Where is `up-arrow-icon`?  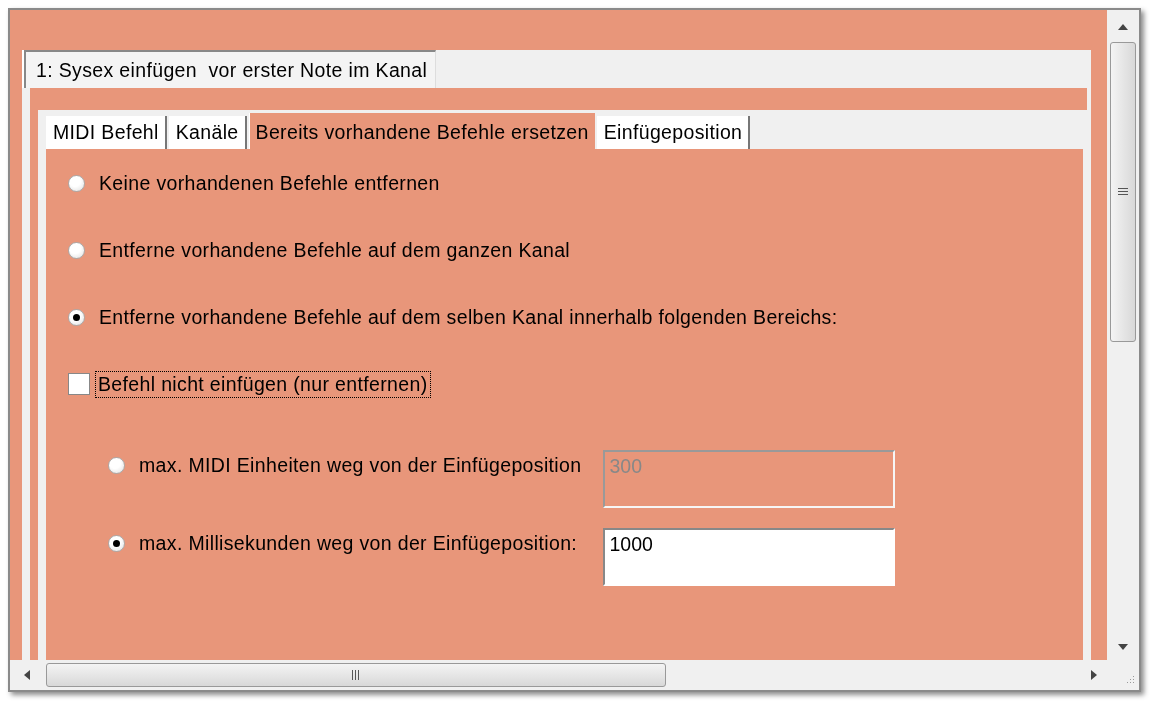 up-arrow-icon is located at coordinates (1123, 27).